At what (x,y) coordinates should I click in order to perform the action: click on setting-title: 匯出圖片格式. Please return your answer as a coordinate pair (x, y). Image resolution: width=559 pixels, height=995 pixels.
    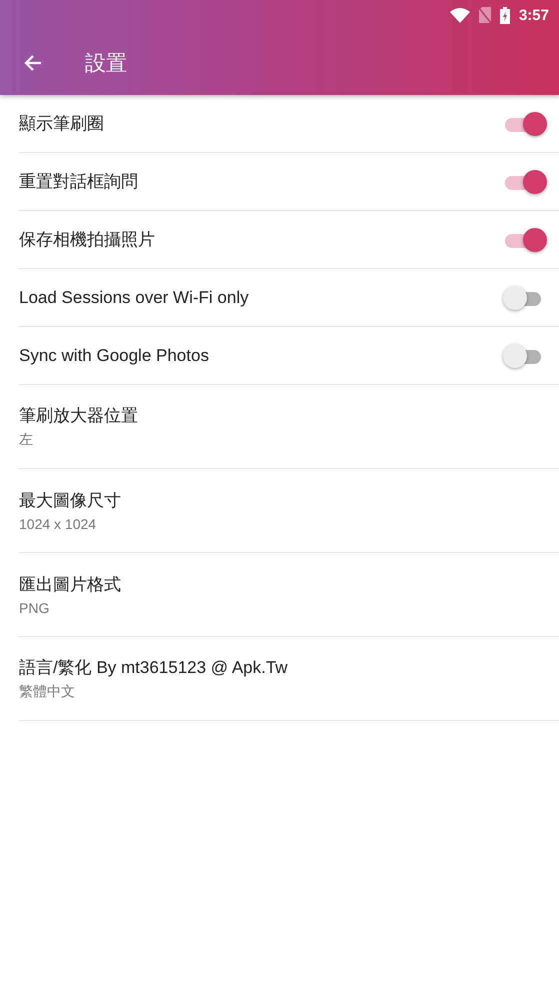
    Looking at the image, I should click on (70, 585).